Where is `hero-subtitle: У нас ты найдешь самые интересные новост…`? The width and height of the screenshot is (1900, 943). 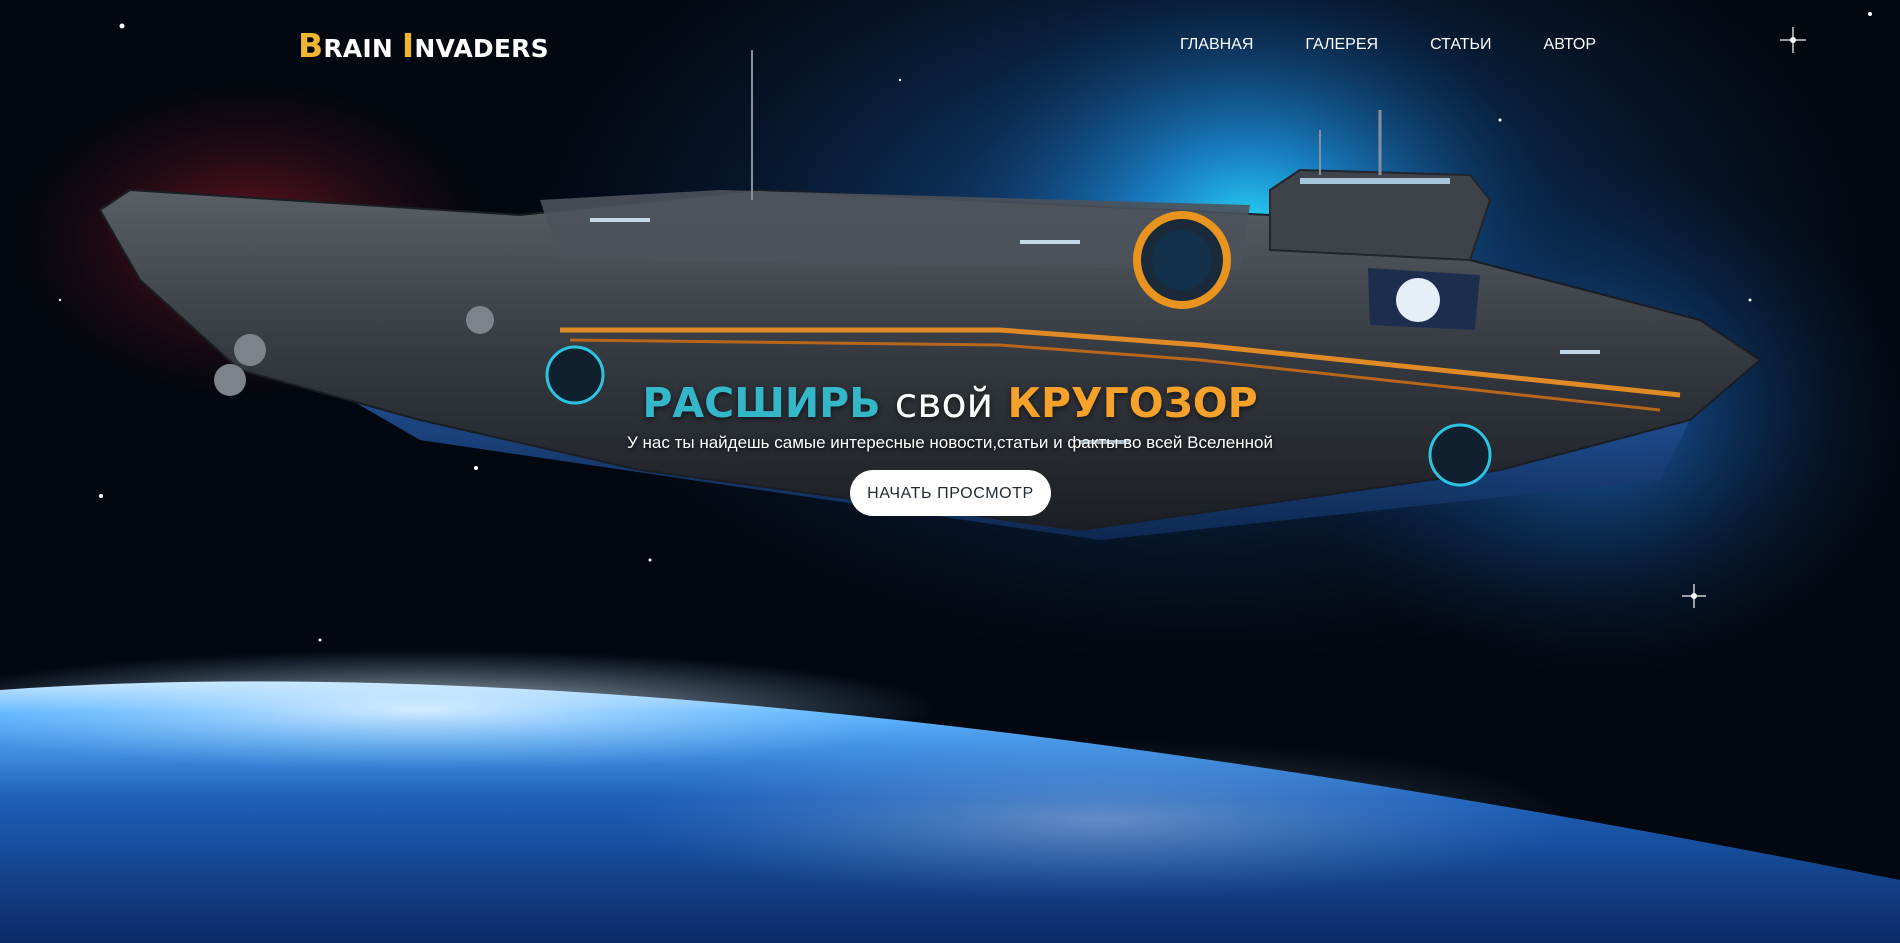 hero-subtitle: У нас ты найдешь самые интересные новост… is located at coordinates (950, 442).